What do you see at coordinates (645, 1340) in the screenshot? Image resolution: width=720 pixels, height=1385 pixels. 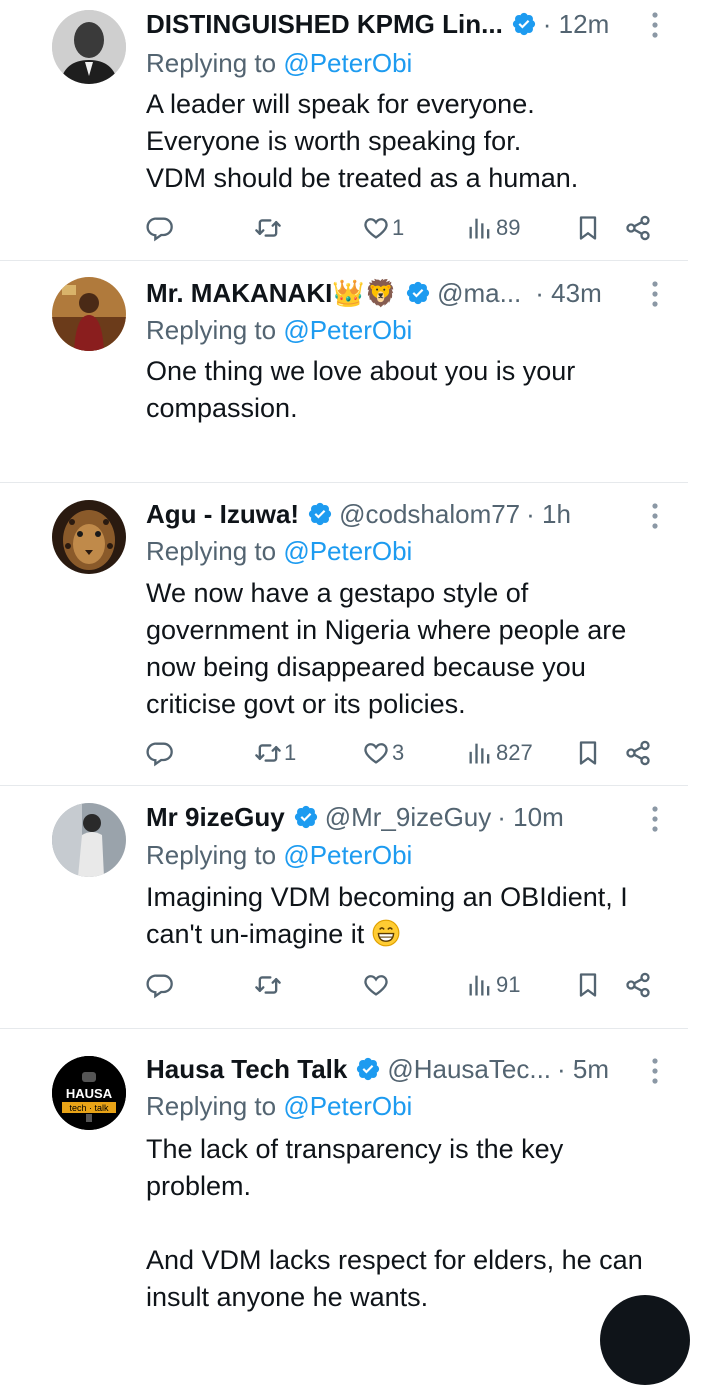 I see `compose-button` at bounding box center [645, 1340].